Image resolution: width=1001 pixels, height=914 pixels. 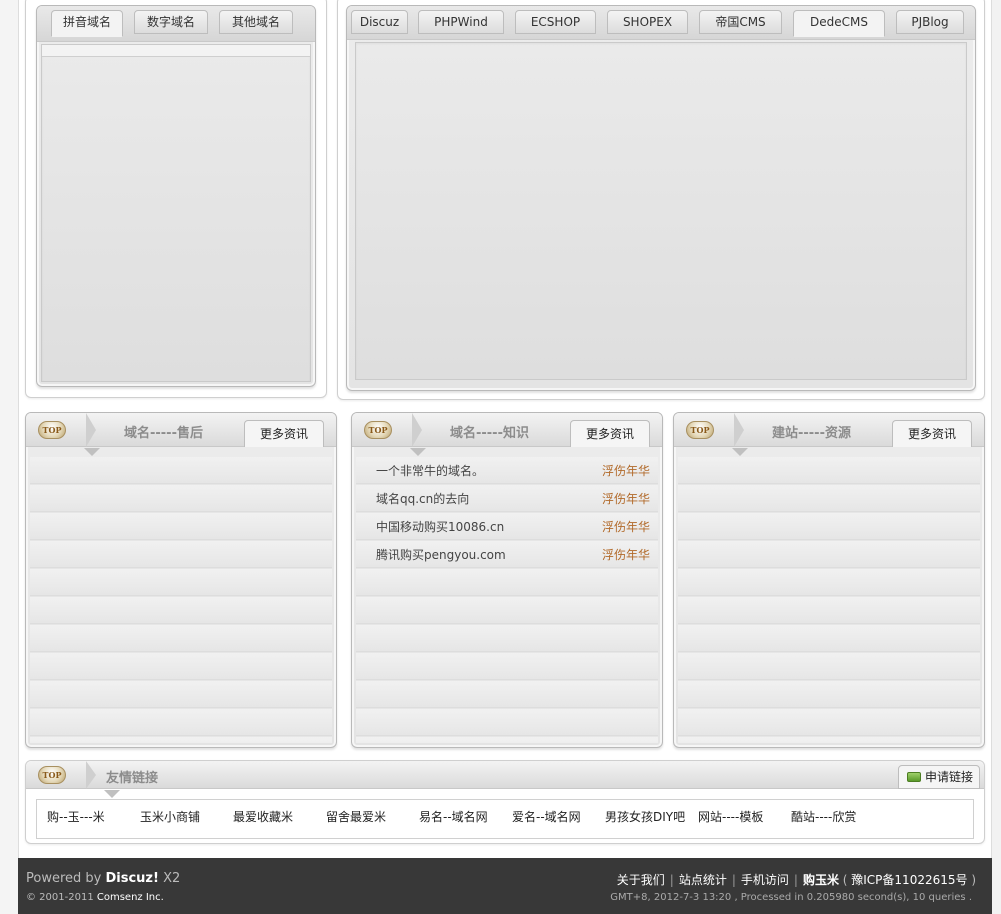 I want to click on domain-tab-panel: 拼音域名 数字域名 其他域名, so click(x=176, y=196).